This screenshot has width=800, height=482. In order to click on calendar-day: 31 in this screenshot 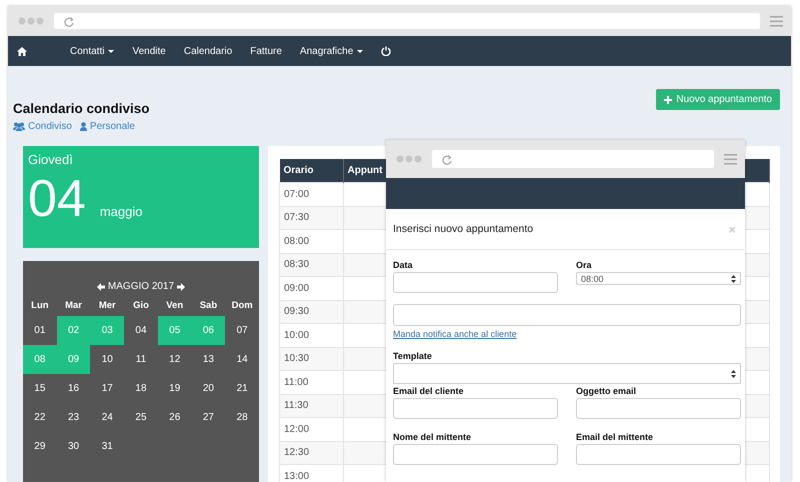, I will do `click(107, 446)`.